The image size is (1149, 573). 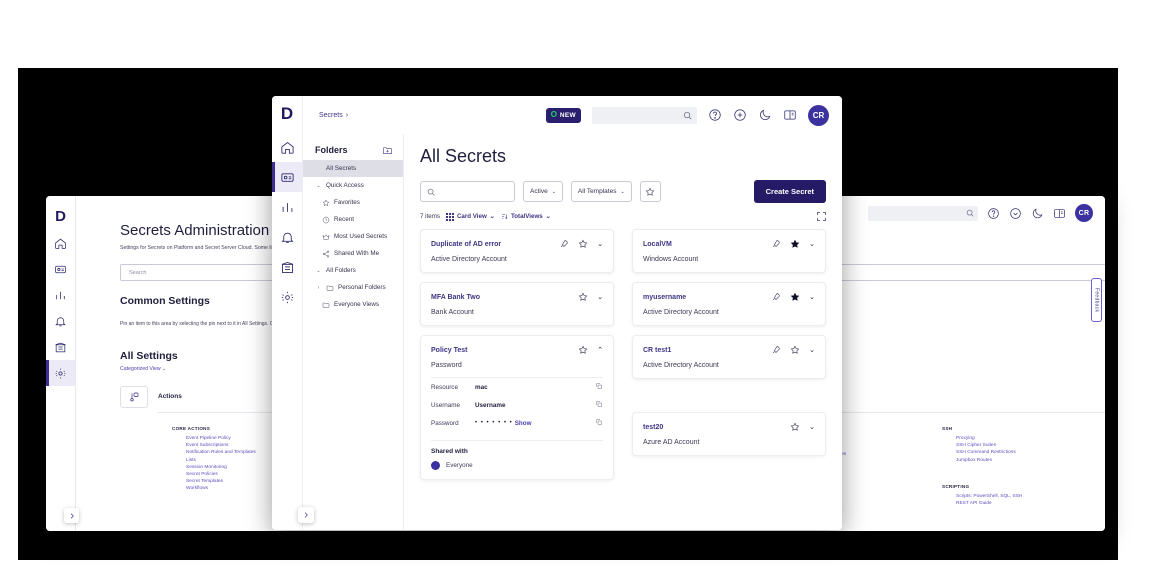 What do you see at coordinates (729, 304) in the screenshot?
I see `secret-card: myusername ⌄ Active Directory Account` at bounding box center [729, 304].